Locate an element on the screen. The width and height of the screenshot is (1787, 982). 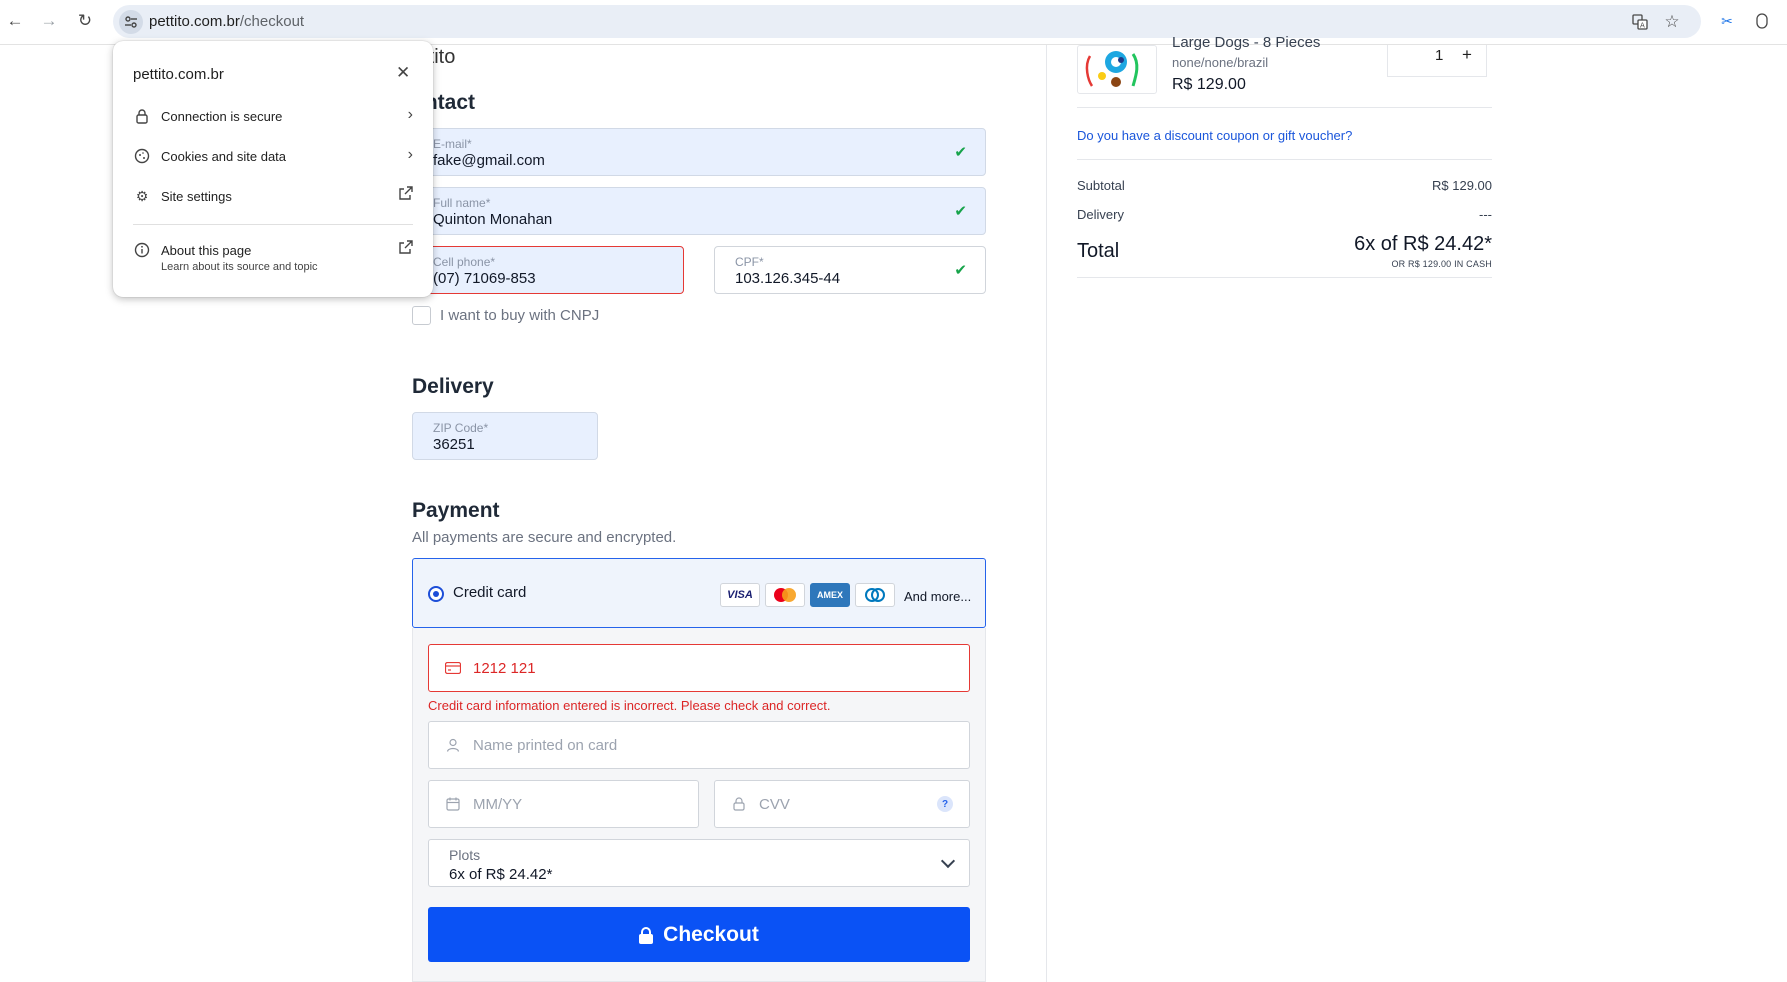
quantity-plus-button: + is located at coordinates (1467, 55).